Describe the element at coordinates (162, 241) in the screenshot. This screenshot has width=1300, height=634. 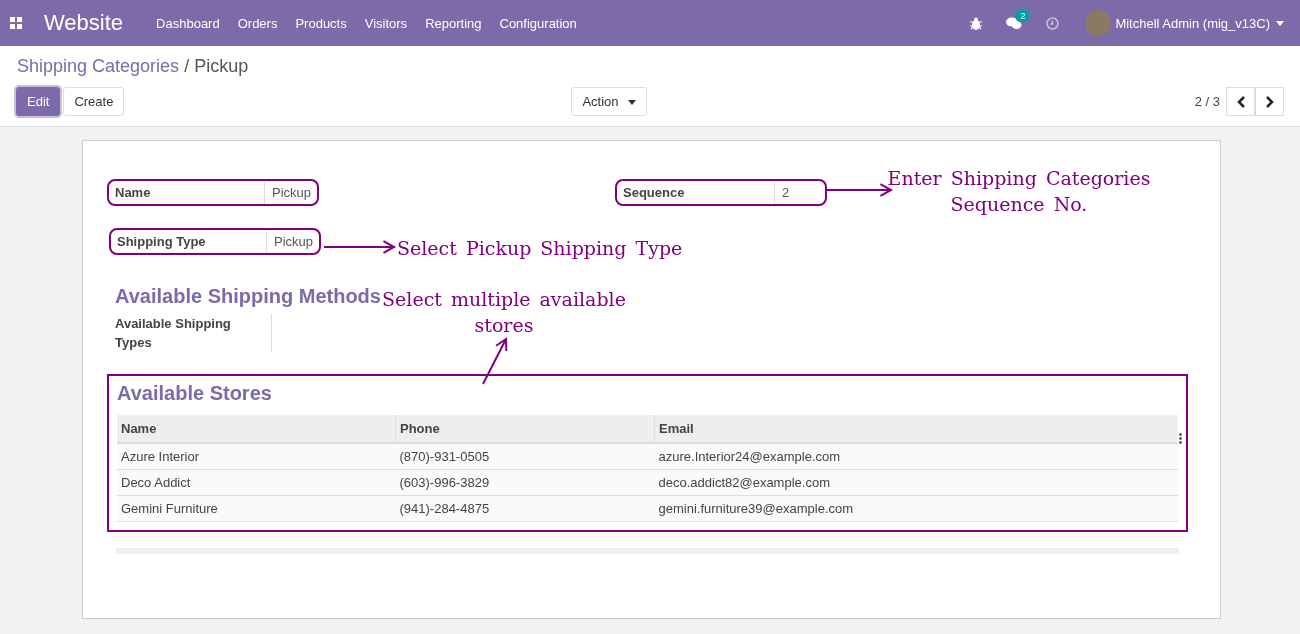
I see `field-label: Shipping Type` at that location.